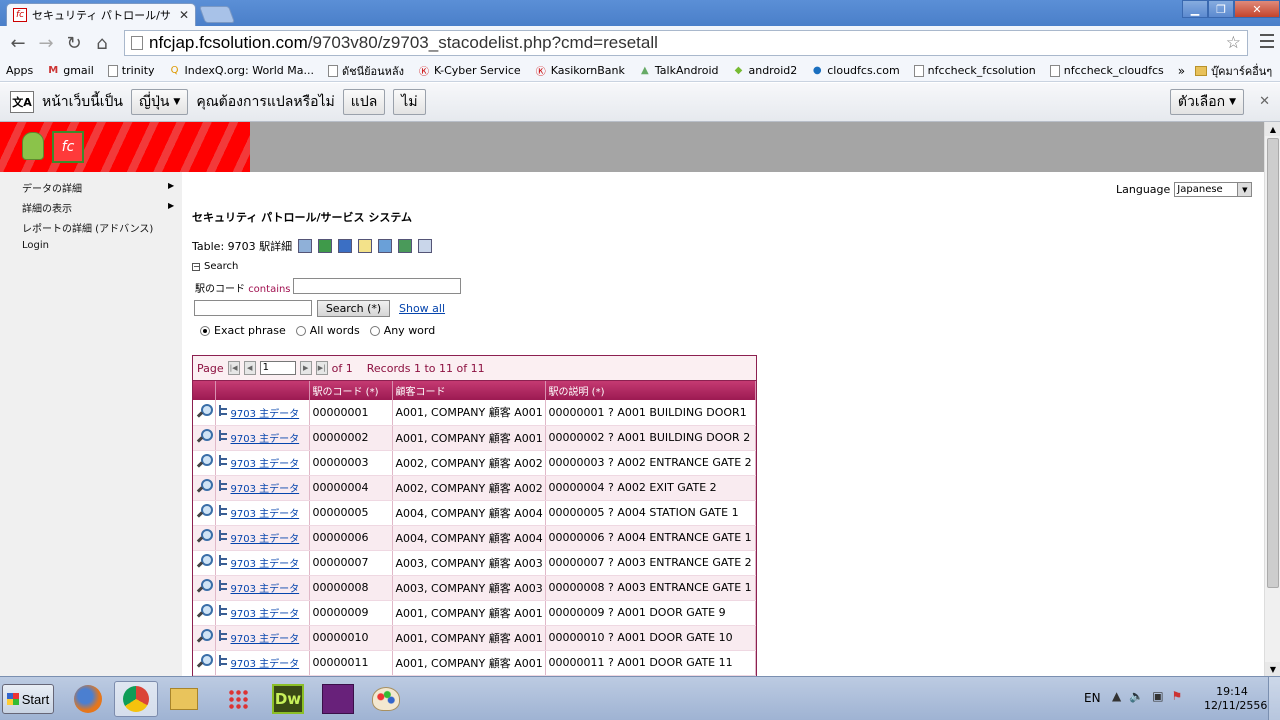 This screenshot has width=1280, height=720. I want to click on export-word-icon, so click(345, 246).